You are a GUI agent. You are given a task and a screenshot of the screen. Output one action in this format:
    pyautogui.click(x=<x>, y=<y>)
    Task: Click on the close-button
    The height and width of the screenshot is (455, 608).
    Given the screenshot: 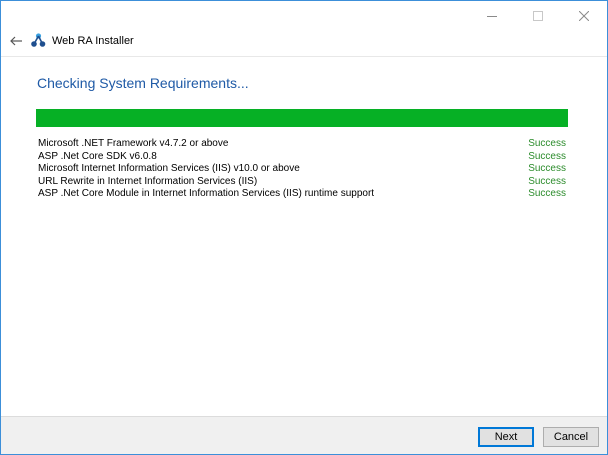 What is the action you would take?
    pyautogui.click(x=584, y=16)
    